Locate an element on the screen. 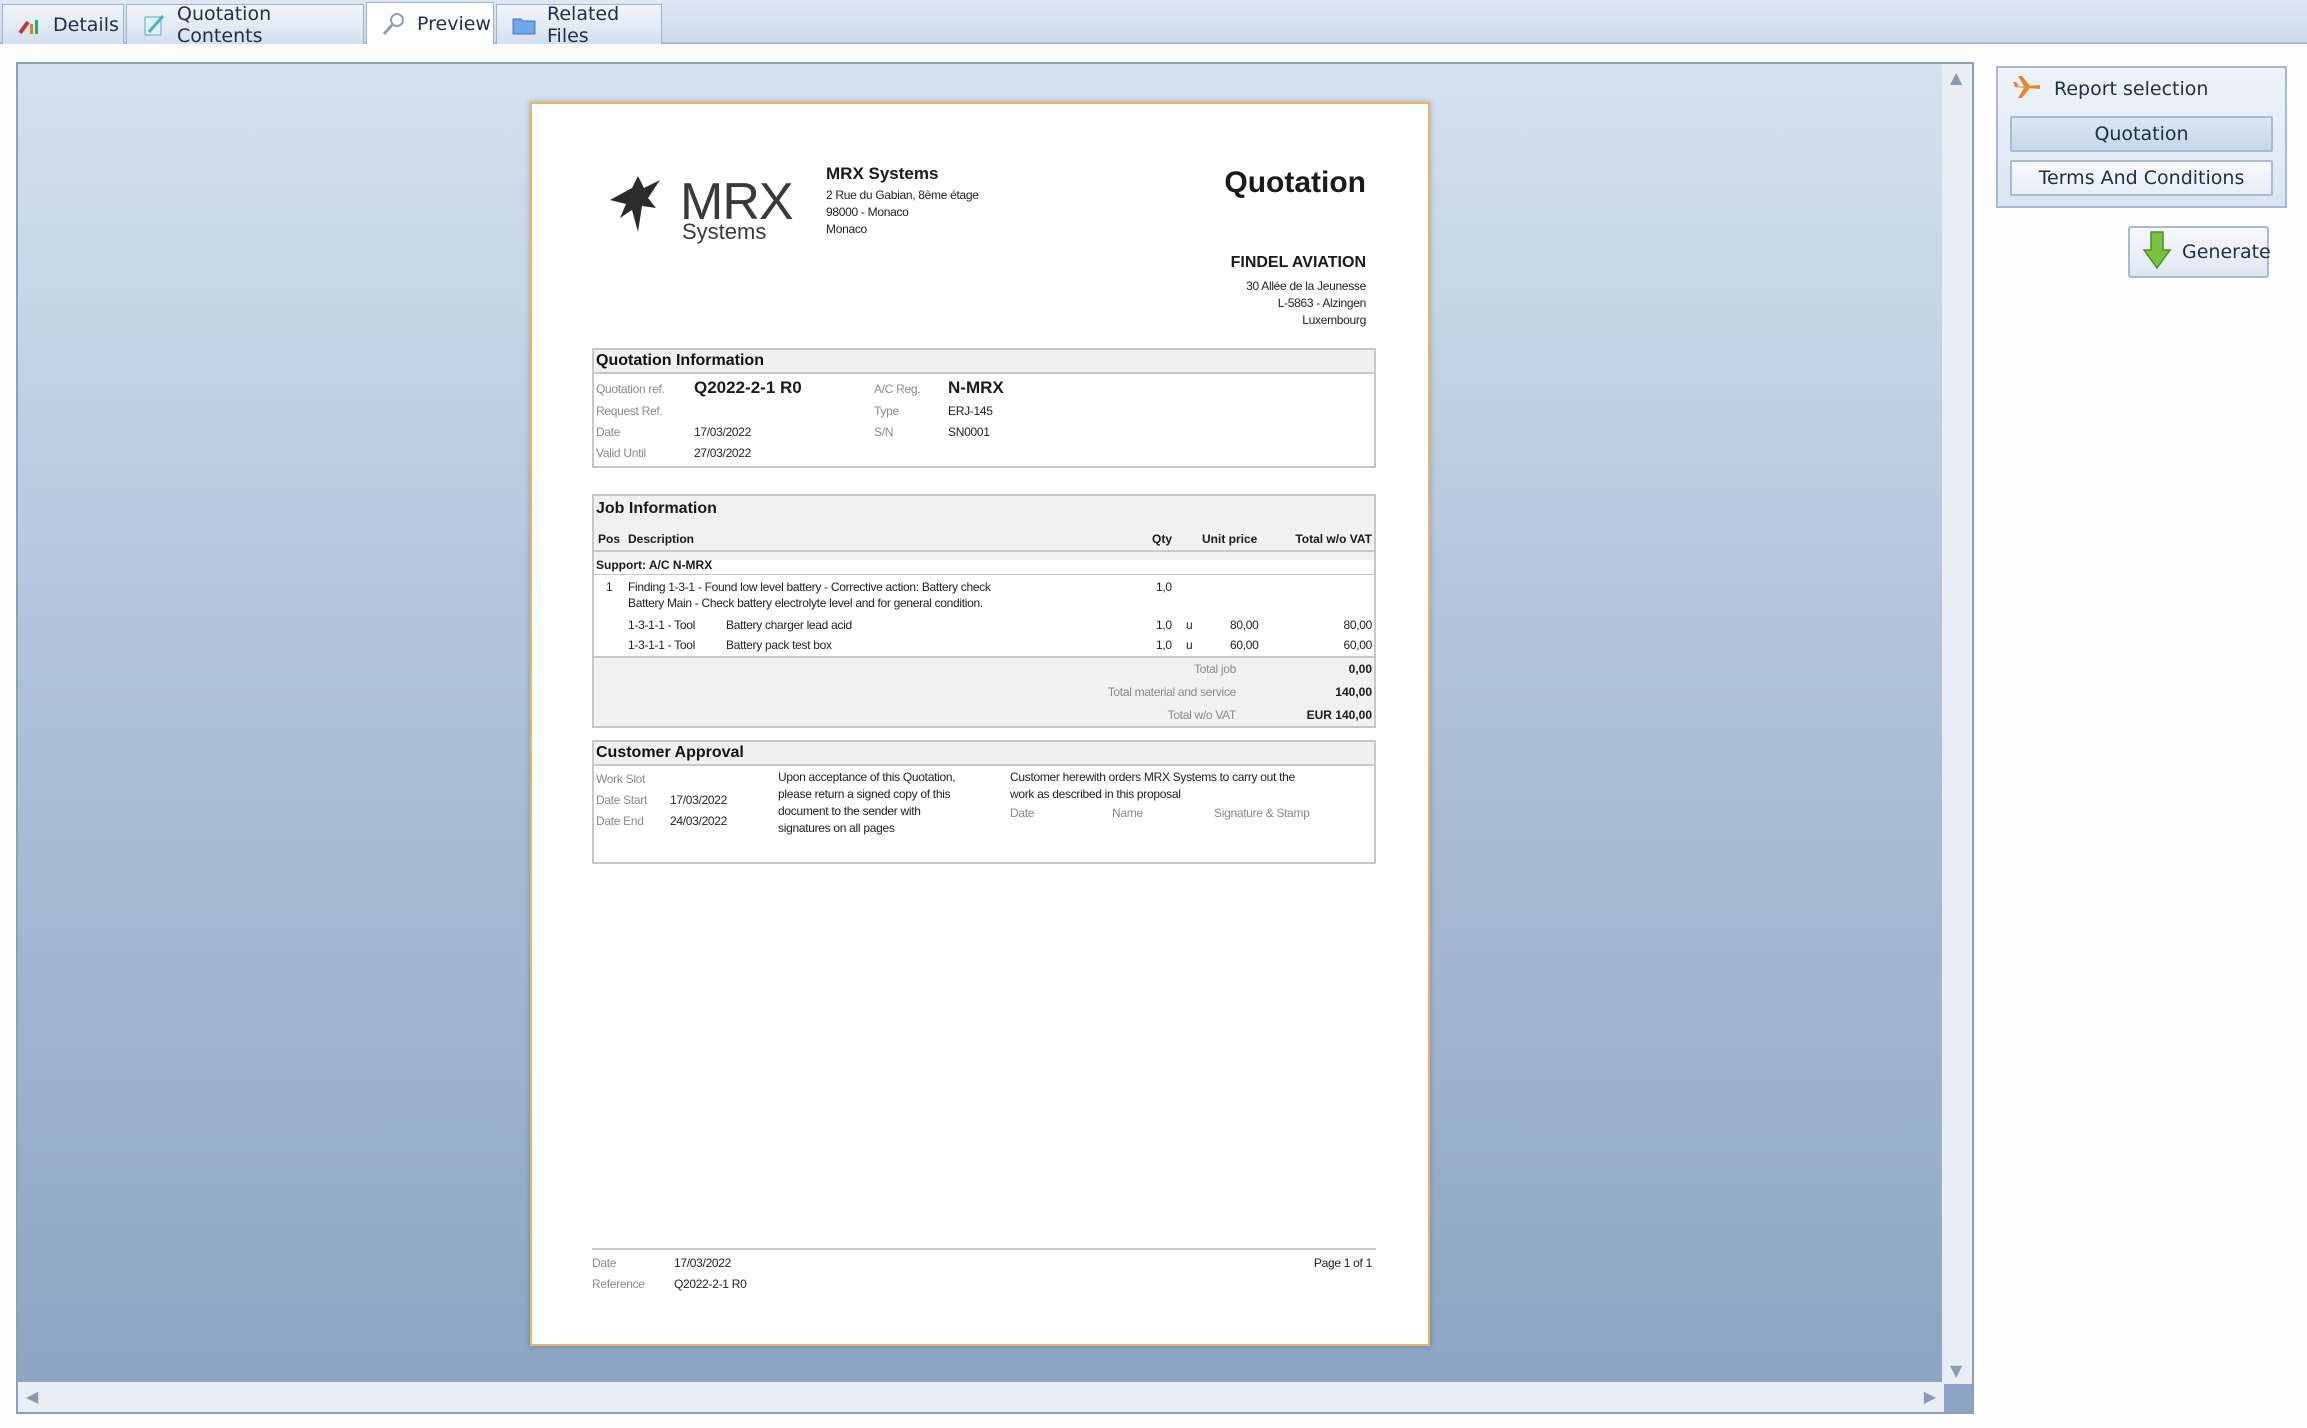 Image resolution: width=2307 pixels, height=1428 pixels. pencil-icon is located at coordinates (154, 25).